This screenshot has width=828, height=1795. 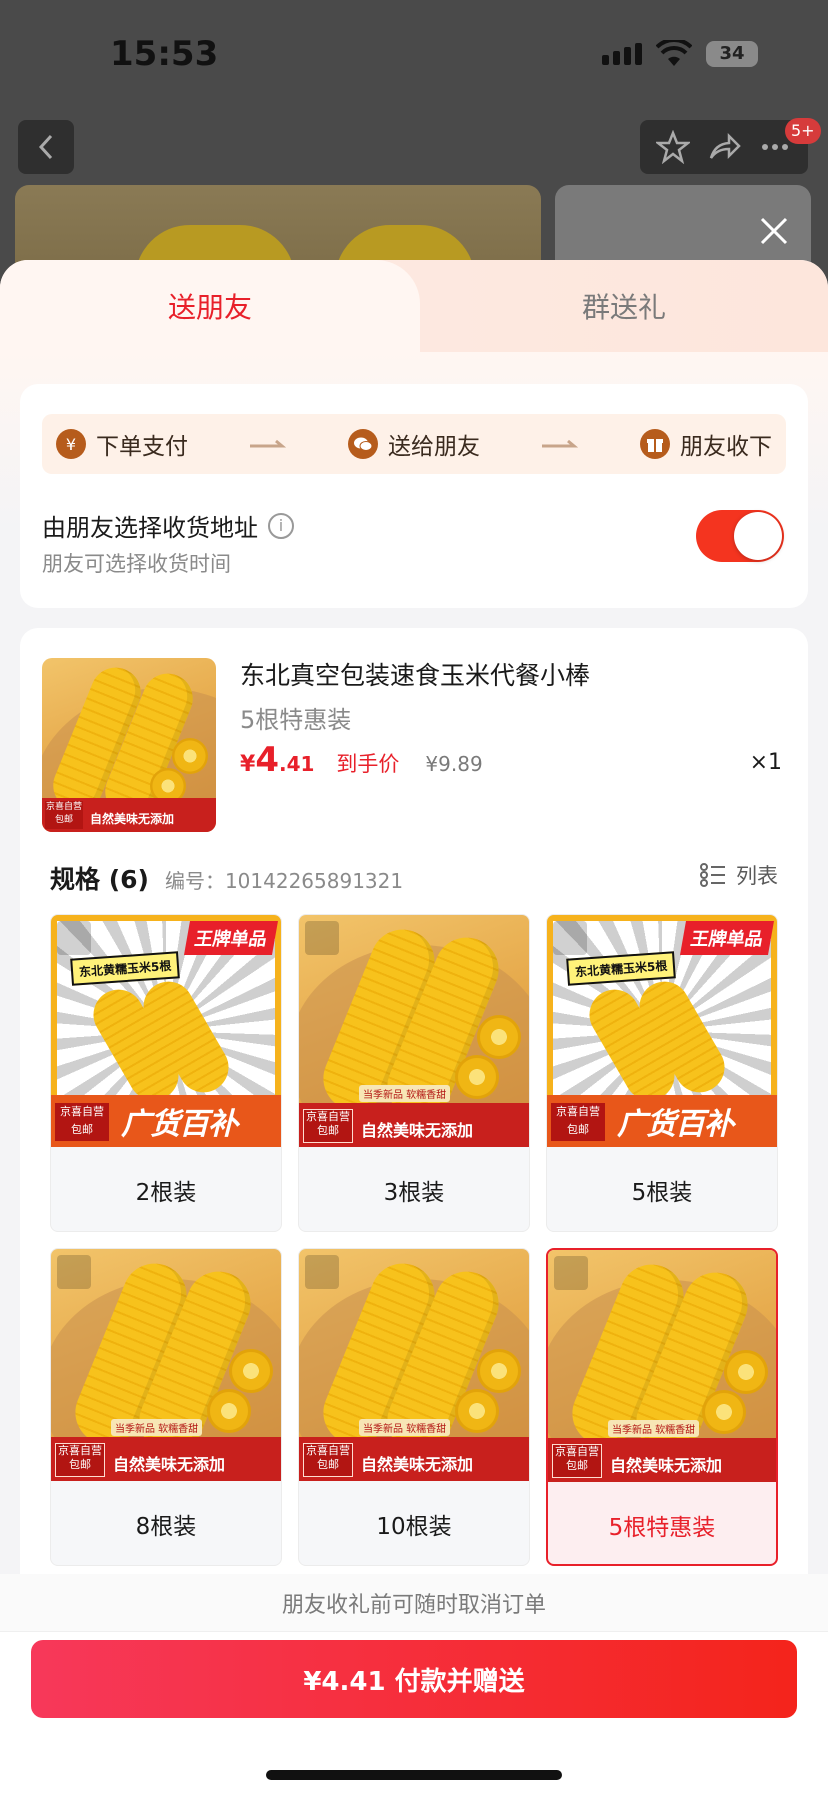 I want to click on gift-flow: ¥ 下单支付 送给朋友 朋友收下, so click(x=414, y=444).